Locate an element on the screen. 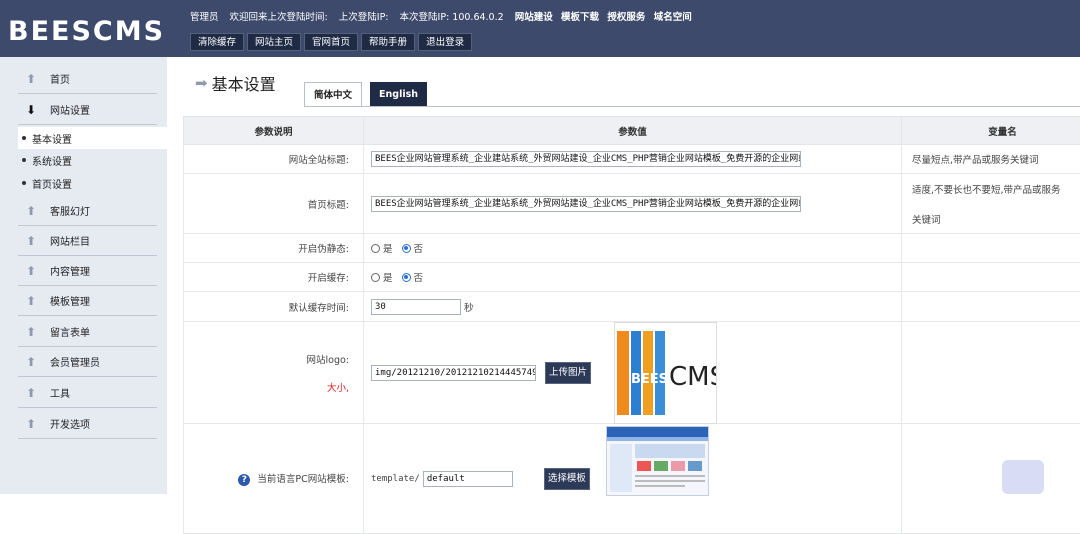 This screenshot has width=1080, height=534. sidebar-item-guestbook: ⬆ 留言表单 is located at coordinates (87, 332).